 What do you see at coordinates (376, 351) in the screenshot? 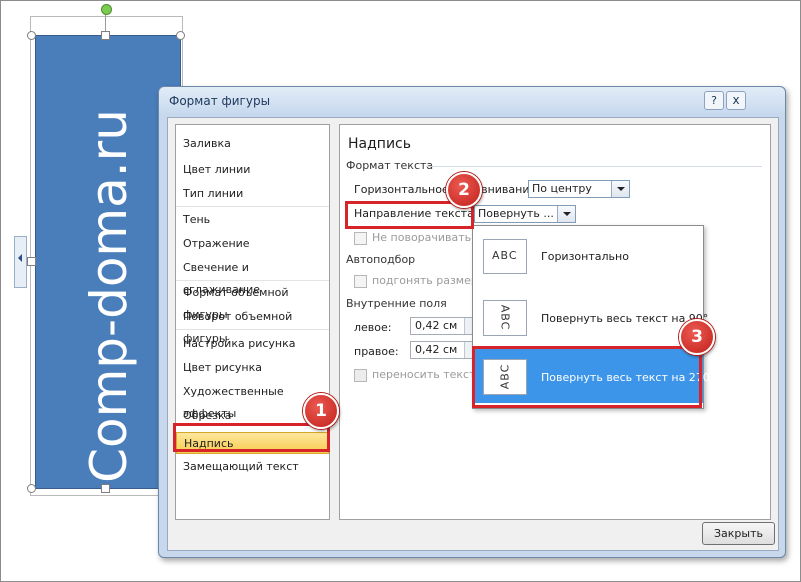
I see `right-margin-label: правое:` at bounding box center [376, 351].